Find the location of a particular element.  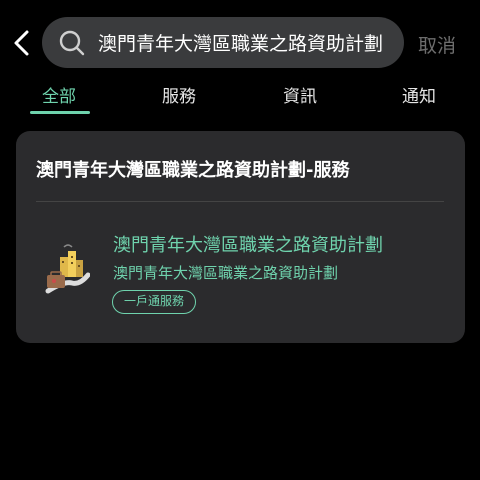

cancel-button: 取消 is located at coordinates (437, 44).